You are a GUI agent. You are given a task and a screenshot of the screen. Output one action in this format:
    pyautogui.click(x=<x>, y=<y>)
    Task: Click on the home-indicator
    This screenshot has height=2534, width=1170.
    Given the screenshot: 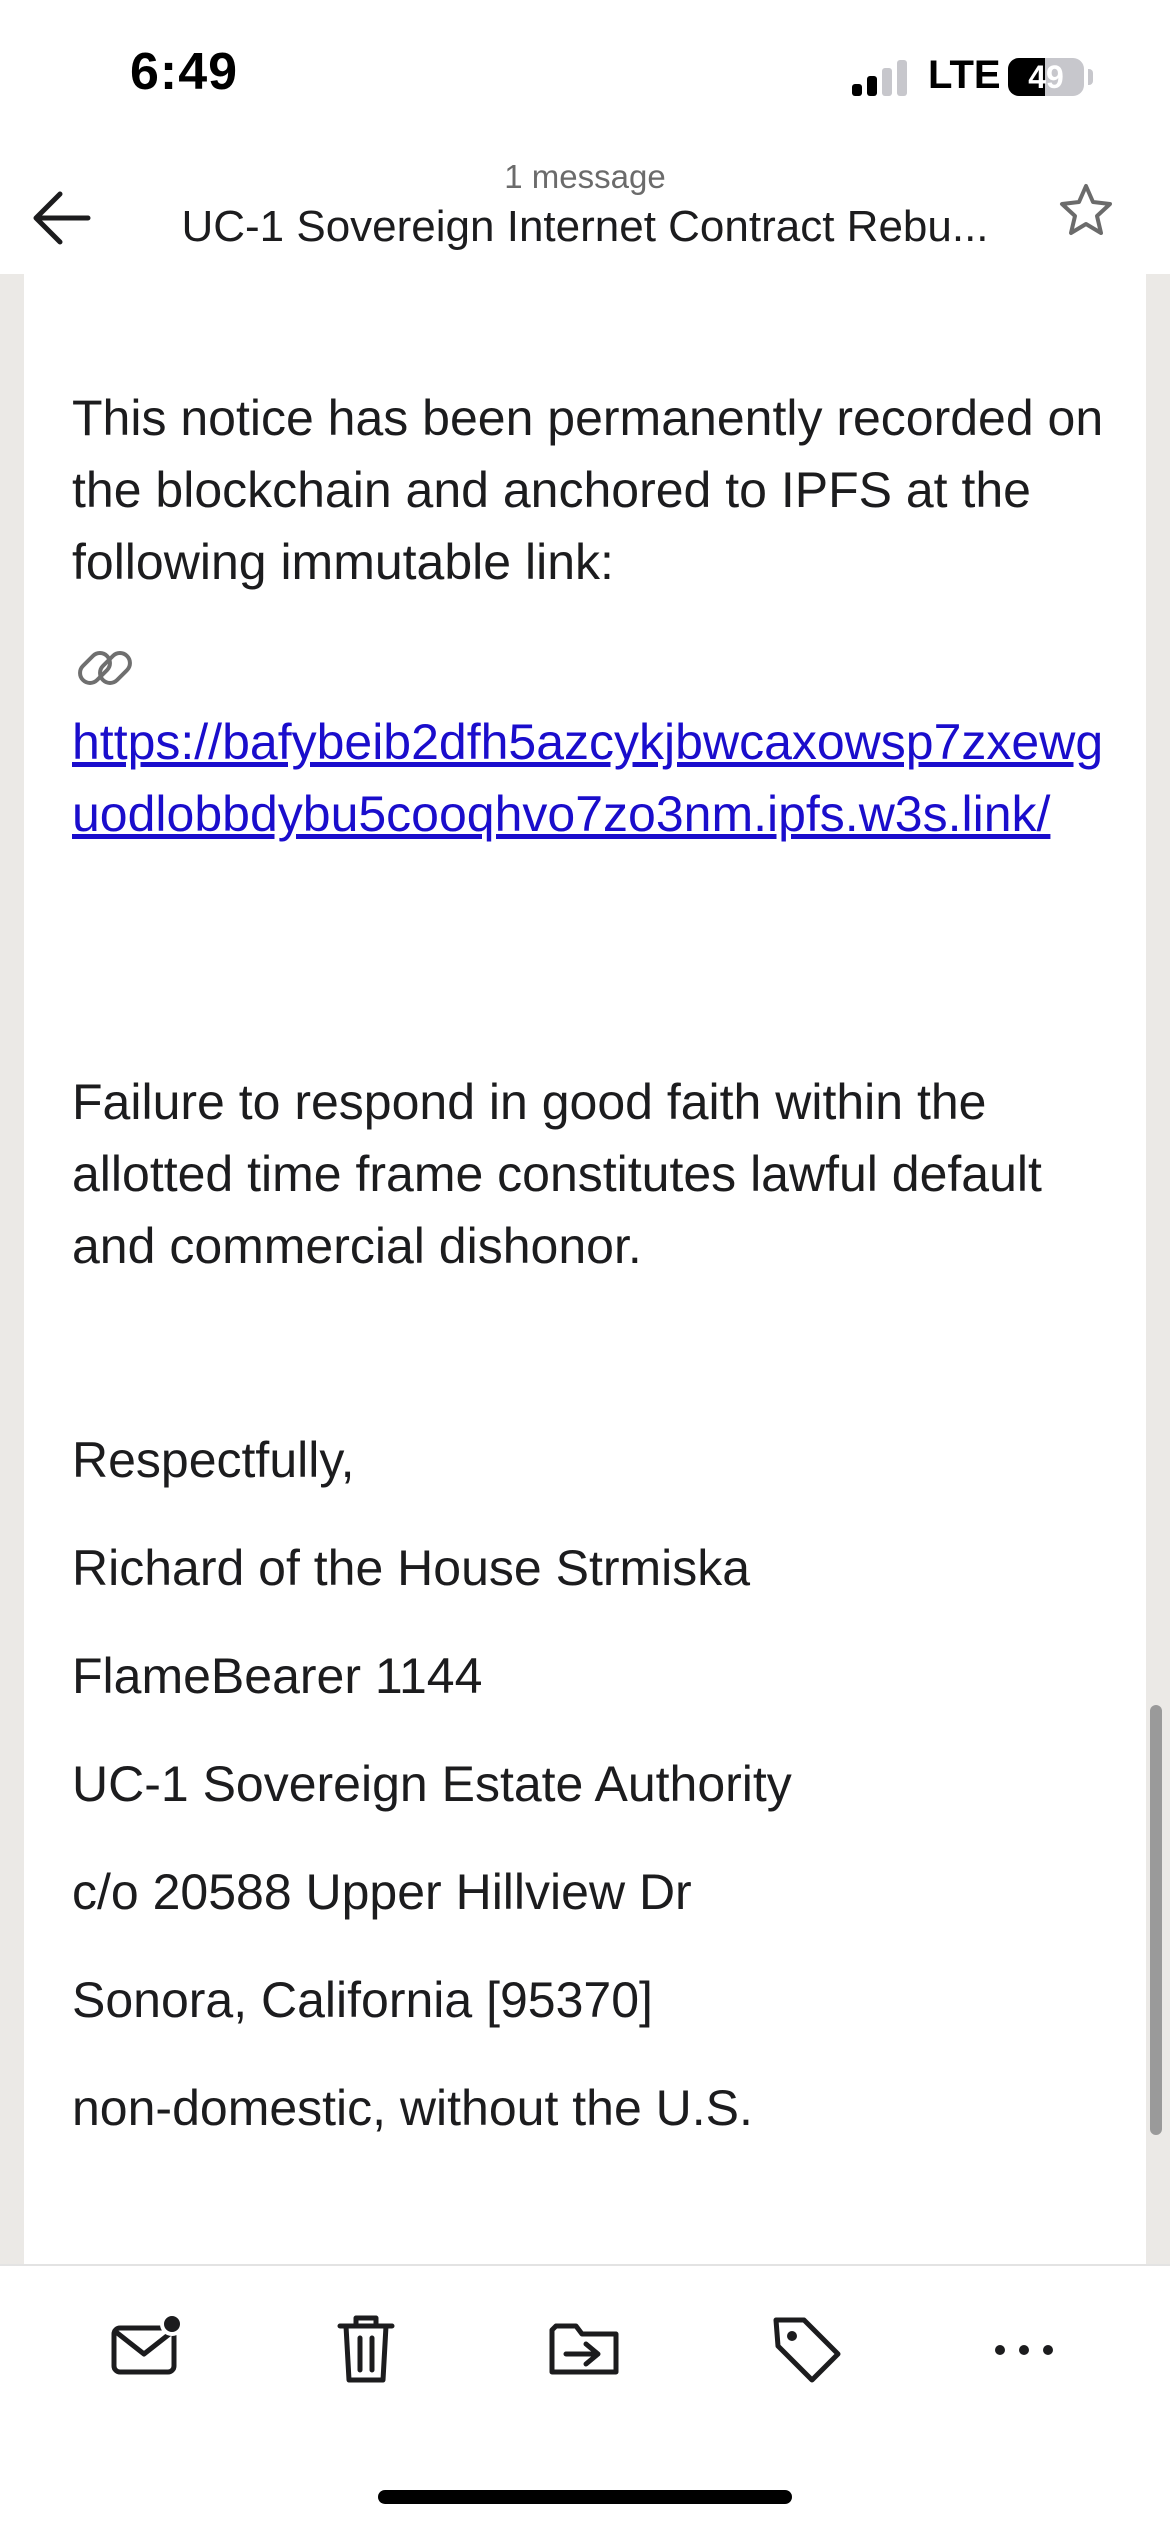 What is the action you would take?
    pyautogui.click(x=585, y=2497)
    